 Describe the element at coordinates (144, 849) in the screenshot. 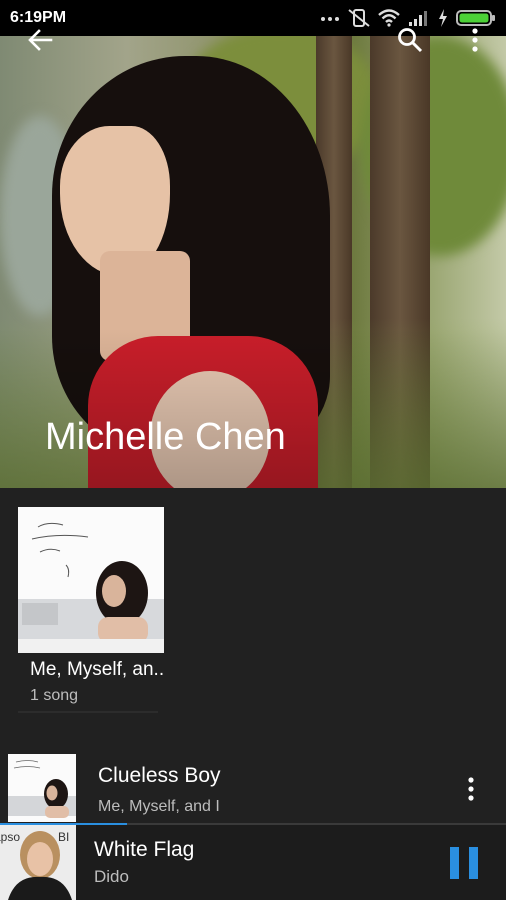

I see `now-playing-title: White Flag` at that location.